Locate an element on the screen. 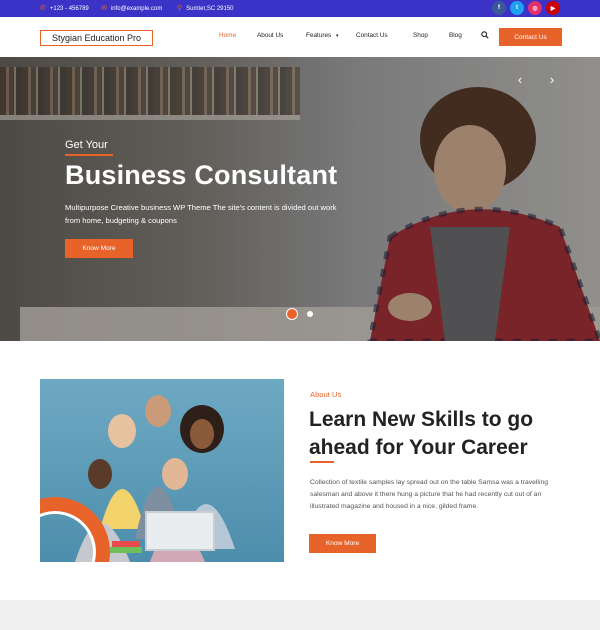 This screenshot has height=630, width=600. nav-features-label: Features is located at coordinates (319, 35).